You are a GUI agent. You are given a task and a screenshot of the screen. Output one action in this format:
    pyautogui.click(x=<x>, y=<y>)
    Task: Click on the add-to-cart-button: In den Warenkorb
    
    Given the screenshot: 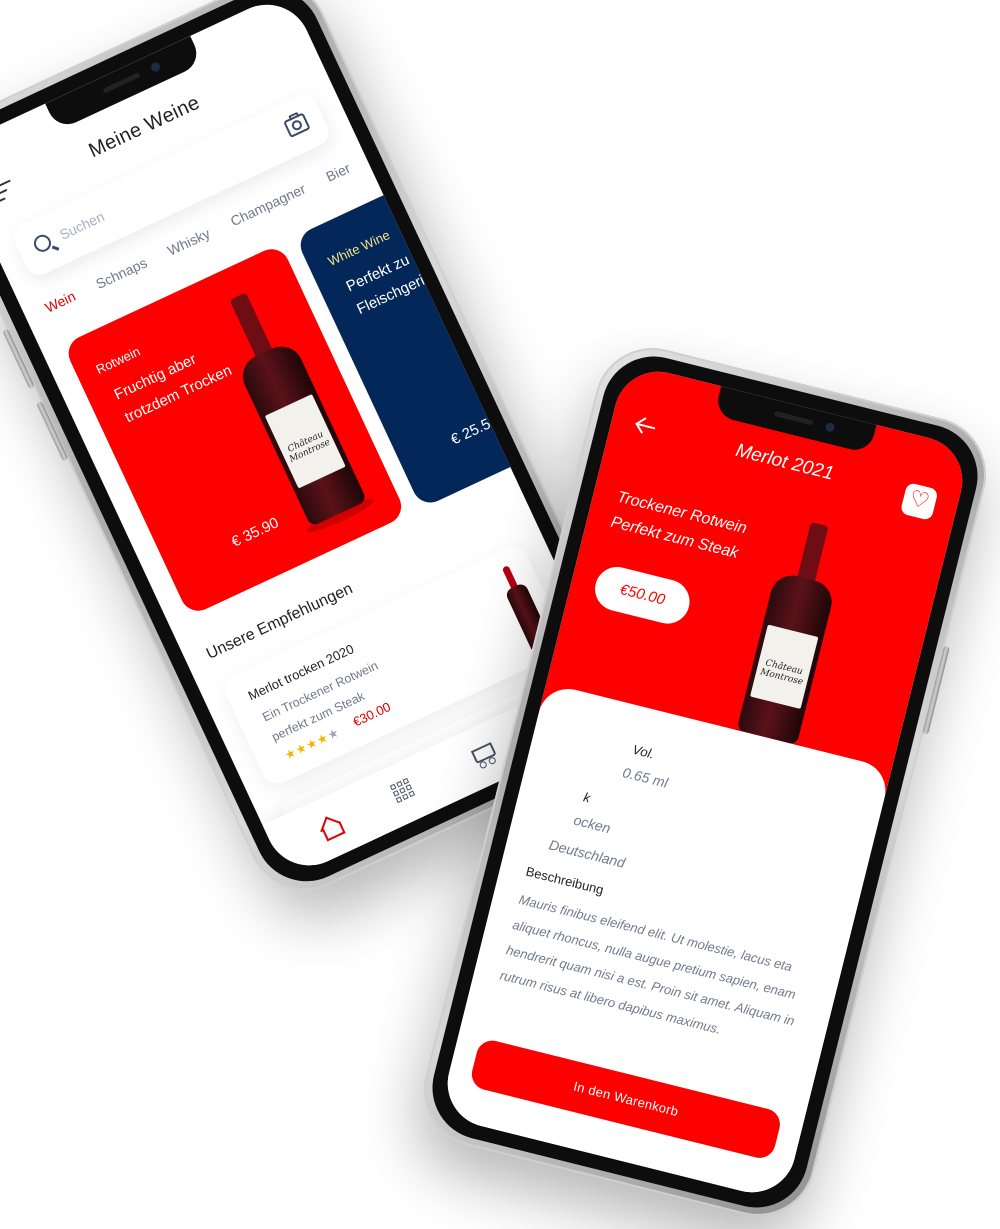 What is the action you would take?
    pyautogui.click(x=626, y=1099)
    